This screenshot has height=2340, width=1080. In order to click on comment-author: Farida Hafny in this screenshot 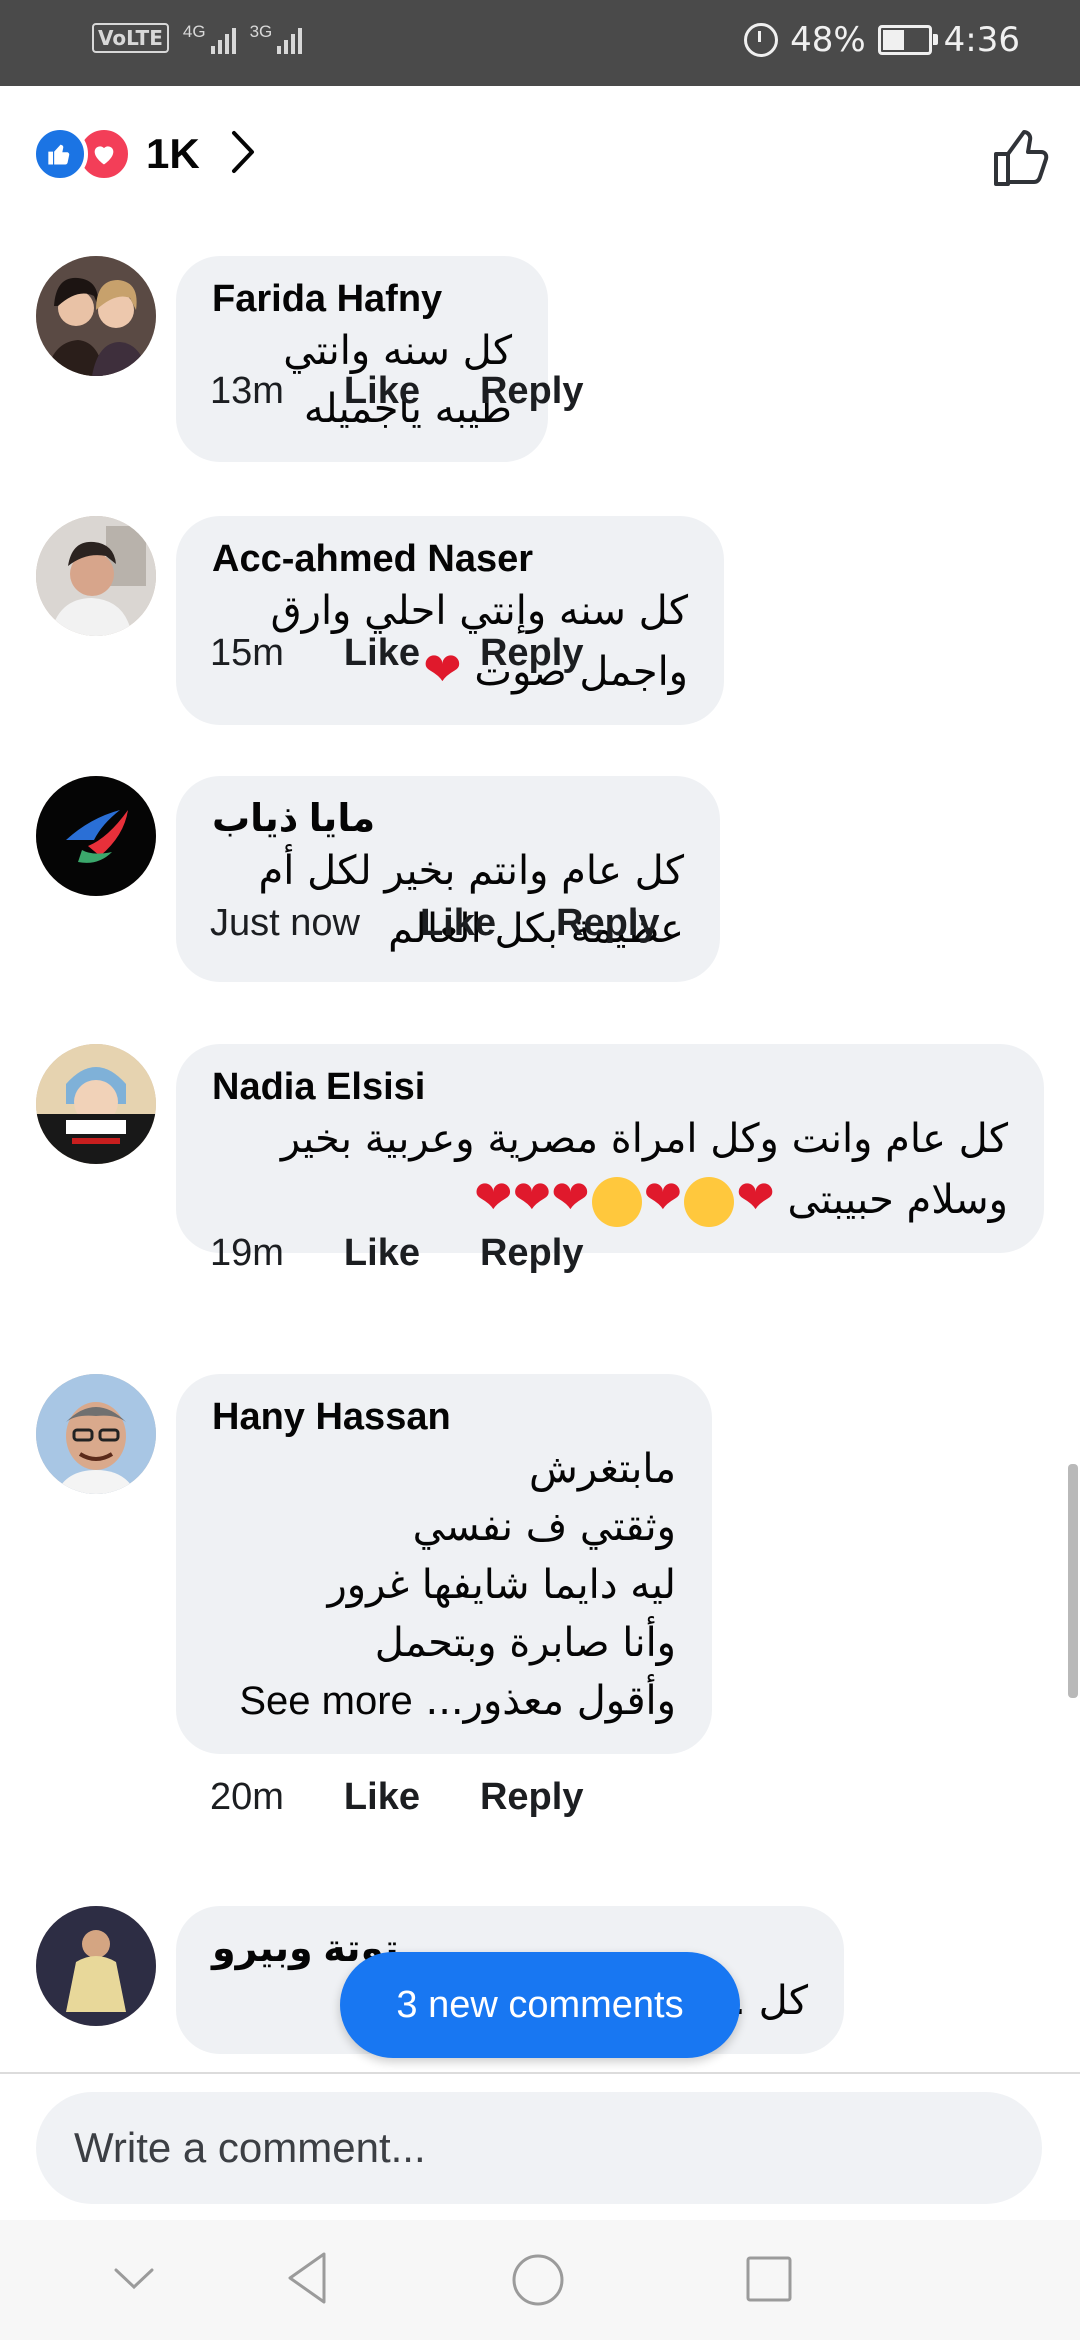, I will do `click(362, 299)`.